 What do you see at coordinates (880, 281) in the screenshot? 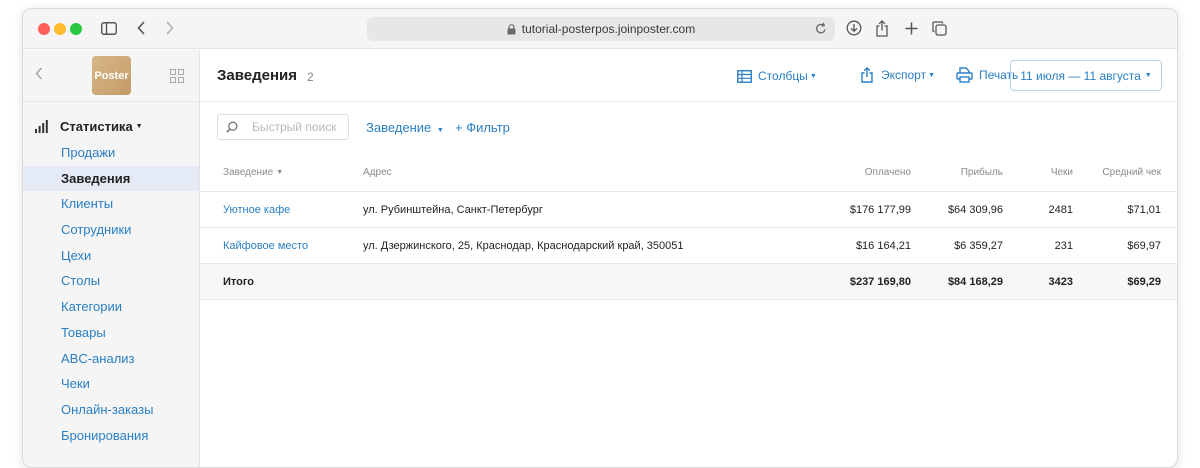
I see `total-paid: $237 169,80` at bounding box center [880, 281].